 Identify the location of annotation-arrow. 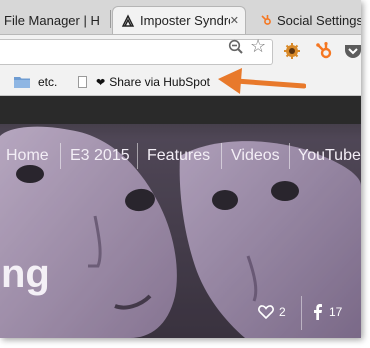
(262, 81).